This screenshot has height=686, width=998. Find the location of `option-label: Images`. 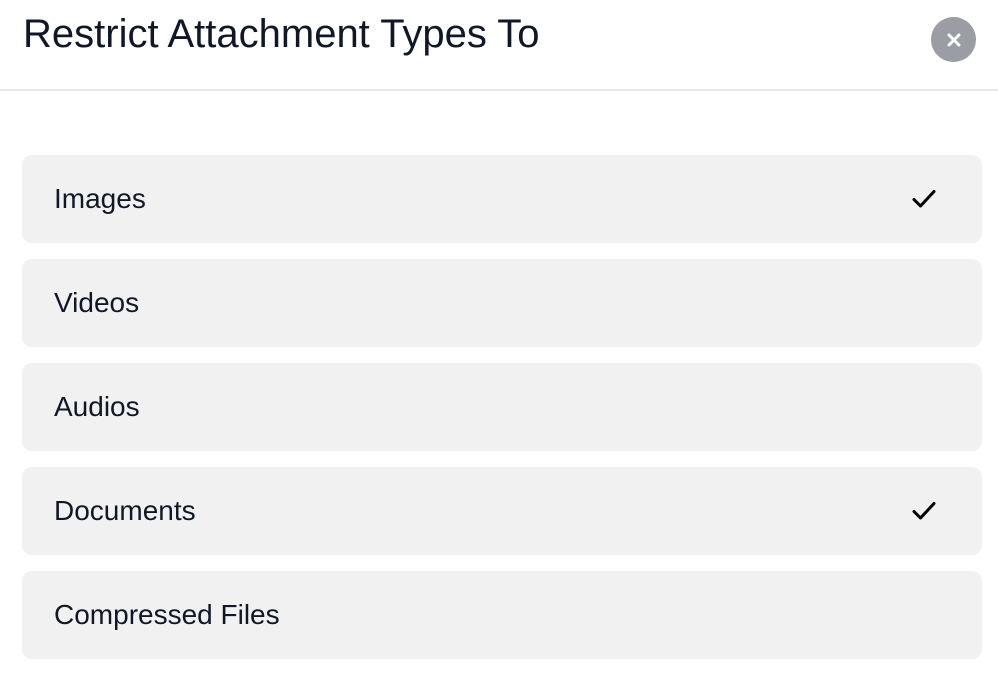

option-label: Images is located at coordinates (100, 198).